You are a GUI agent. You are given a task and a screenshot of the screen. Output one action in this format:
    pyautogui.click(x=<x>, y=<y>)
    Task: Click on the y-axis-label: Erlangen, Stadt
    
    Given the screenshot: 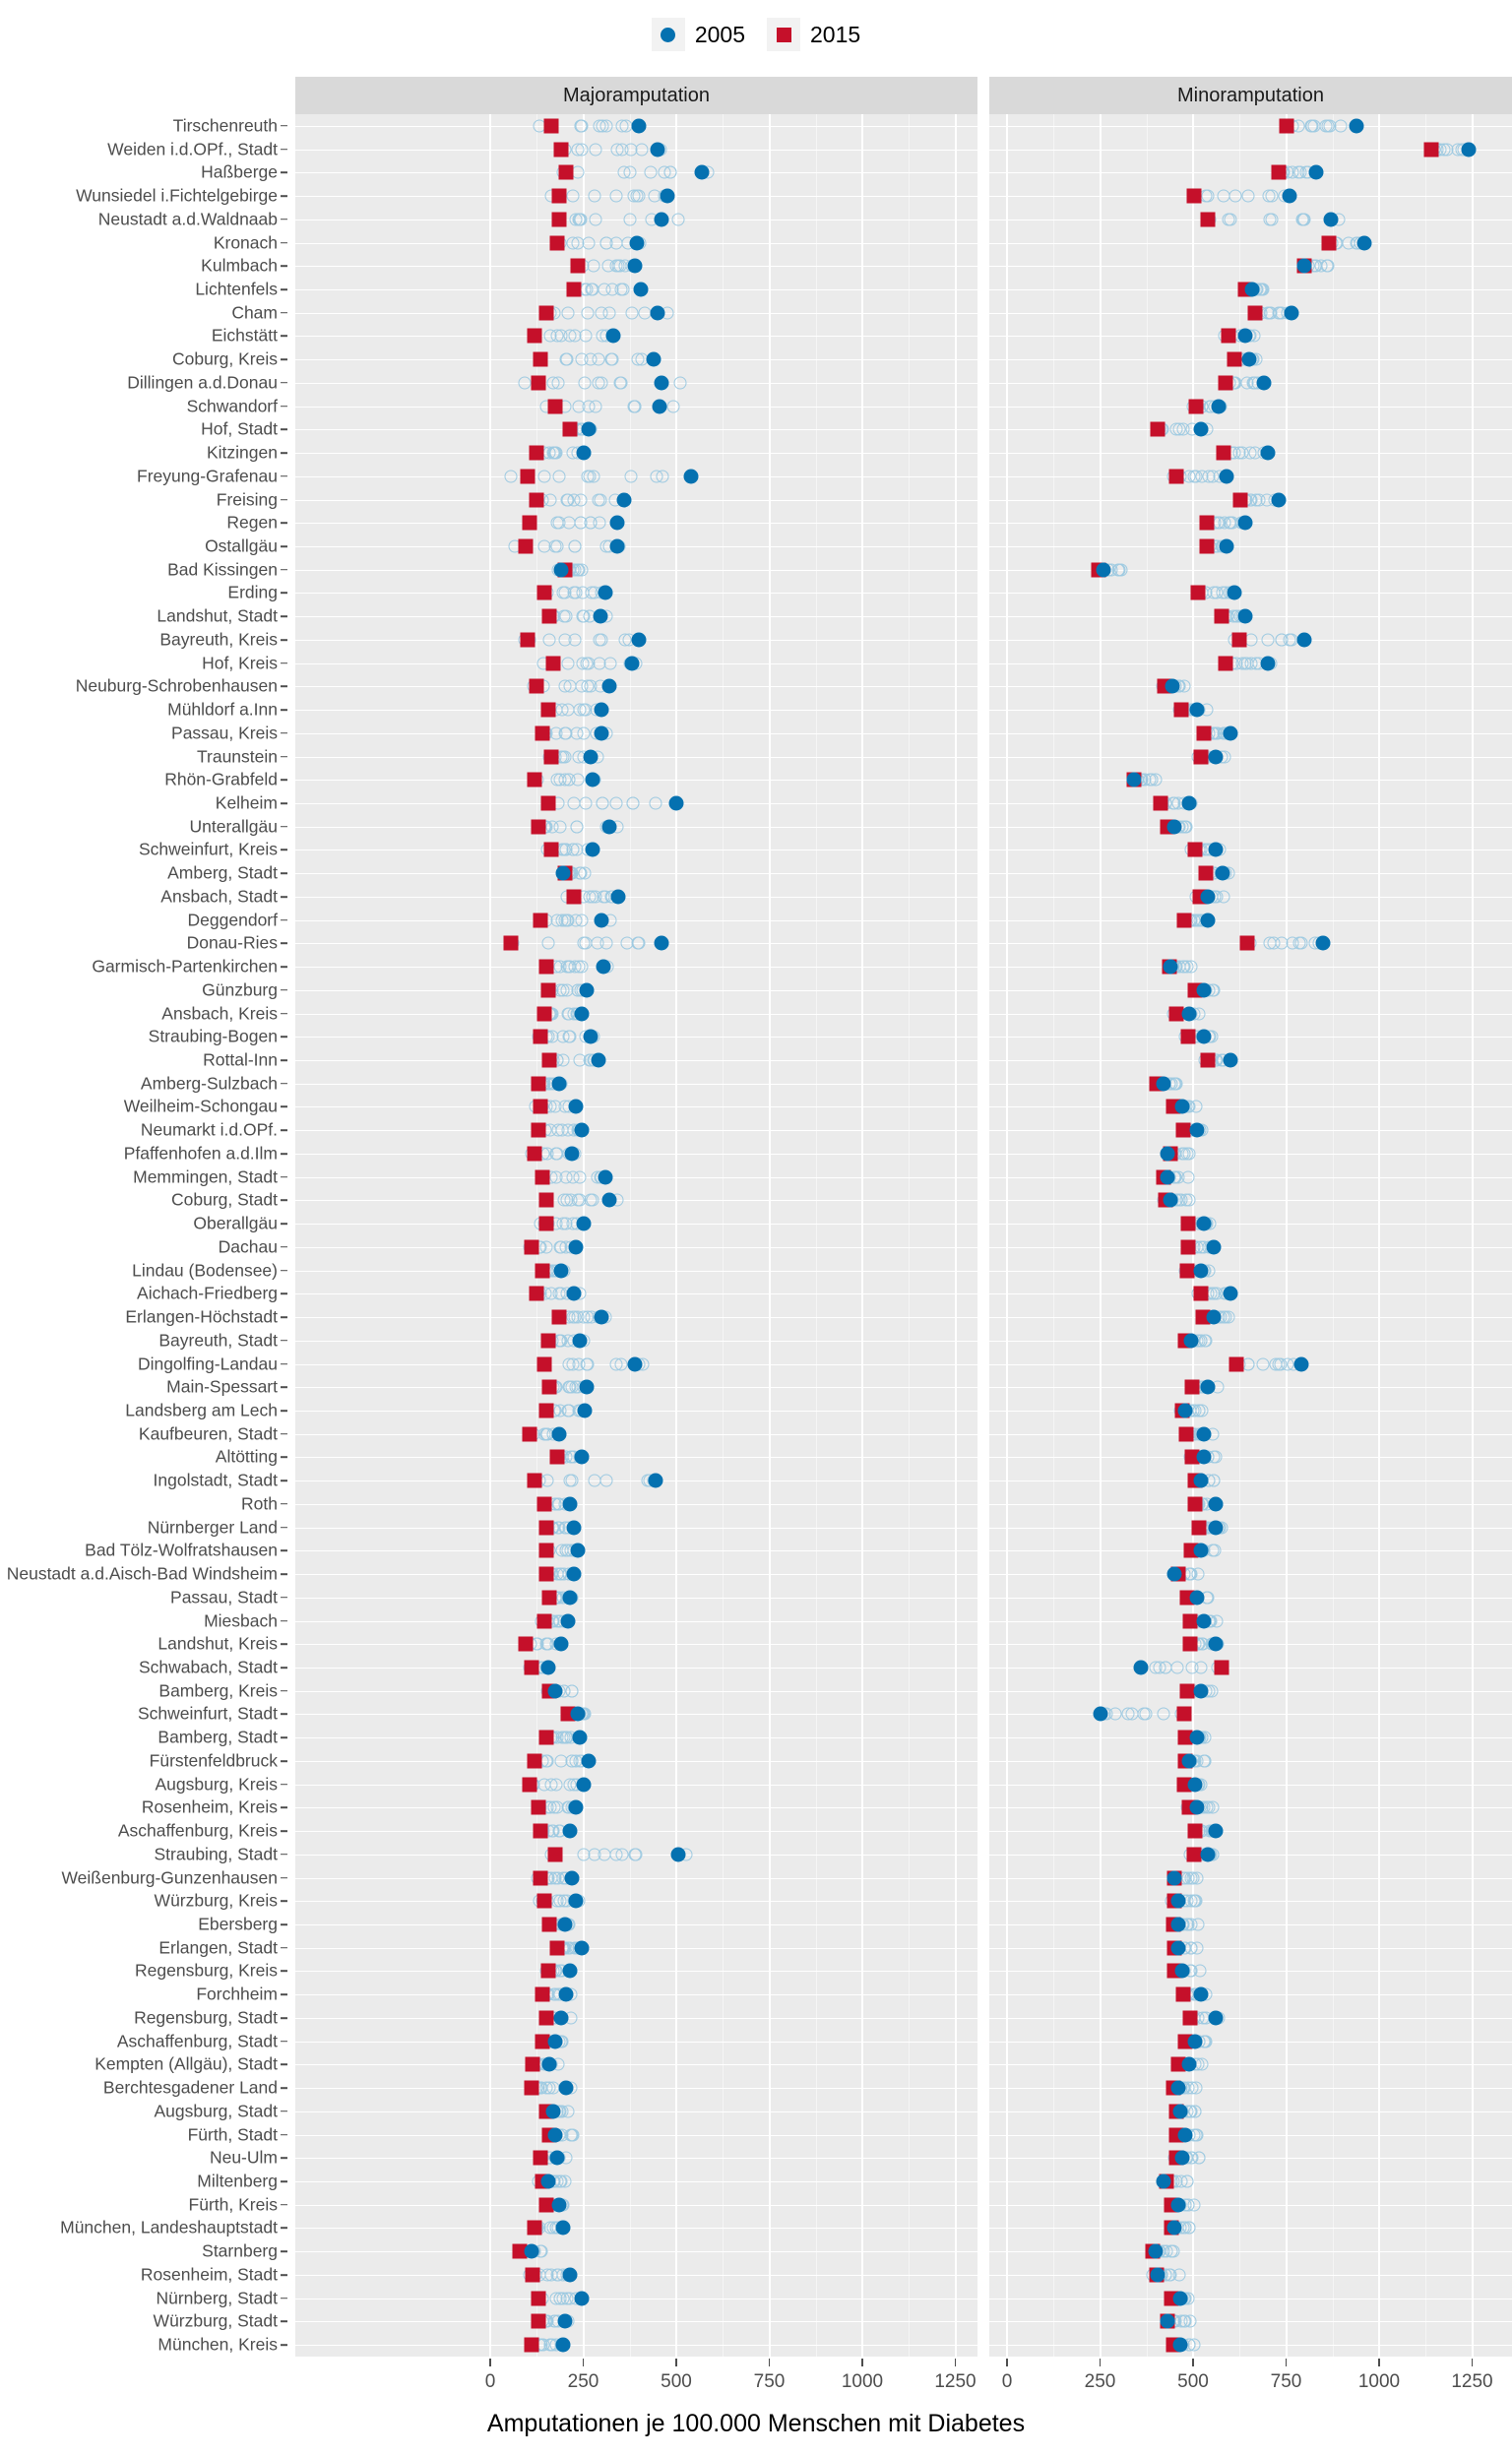 What is the action you would take?
    pyautogui.click(x=218, y=1946)
    